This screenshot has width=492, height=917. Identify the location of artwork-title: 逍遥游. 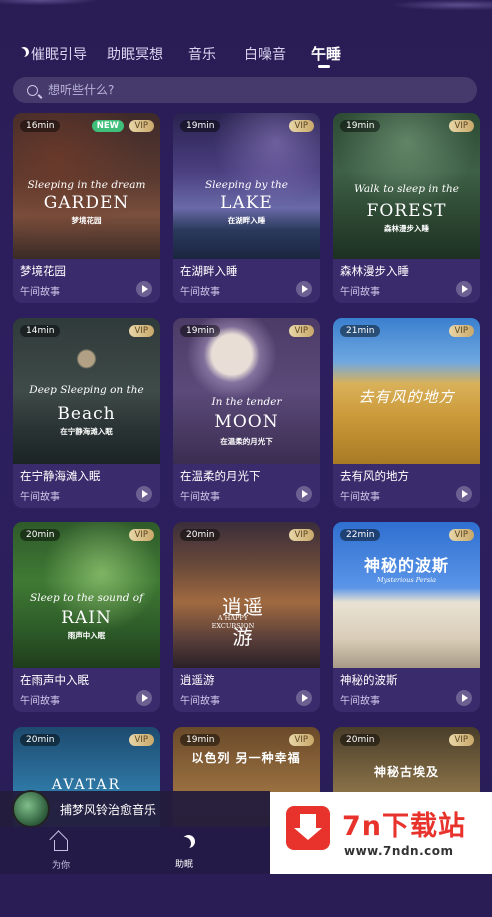
(243, 622).